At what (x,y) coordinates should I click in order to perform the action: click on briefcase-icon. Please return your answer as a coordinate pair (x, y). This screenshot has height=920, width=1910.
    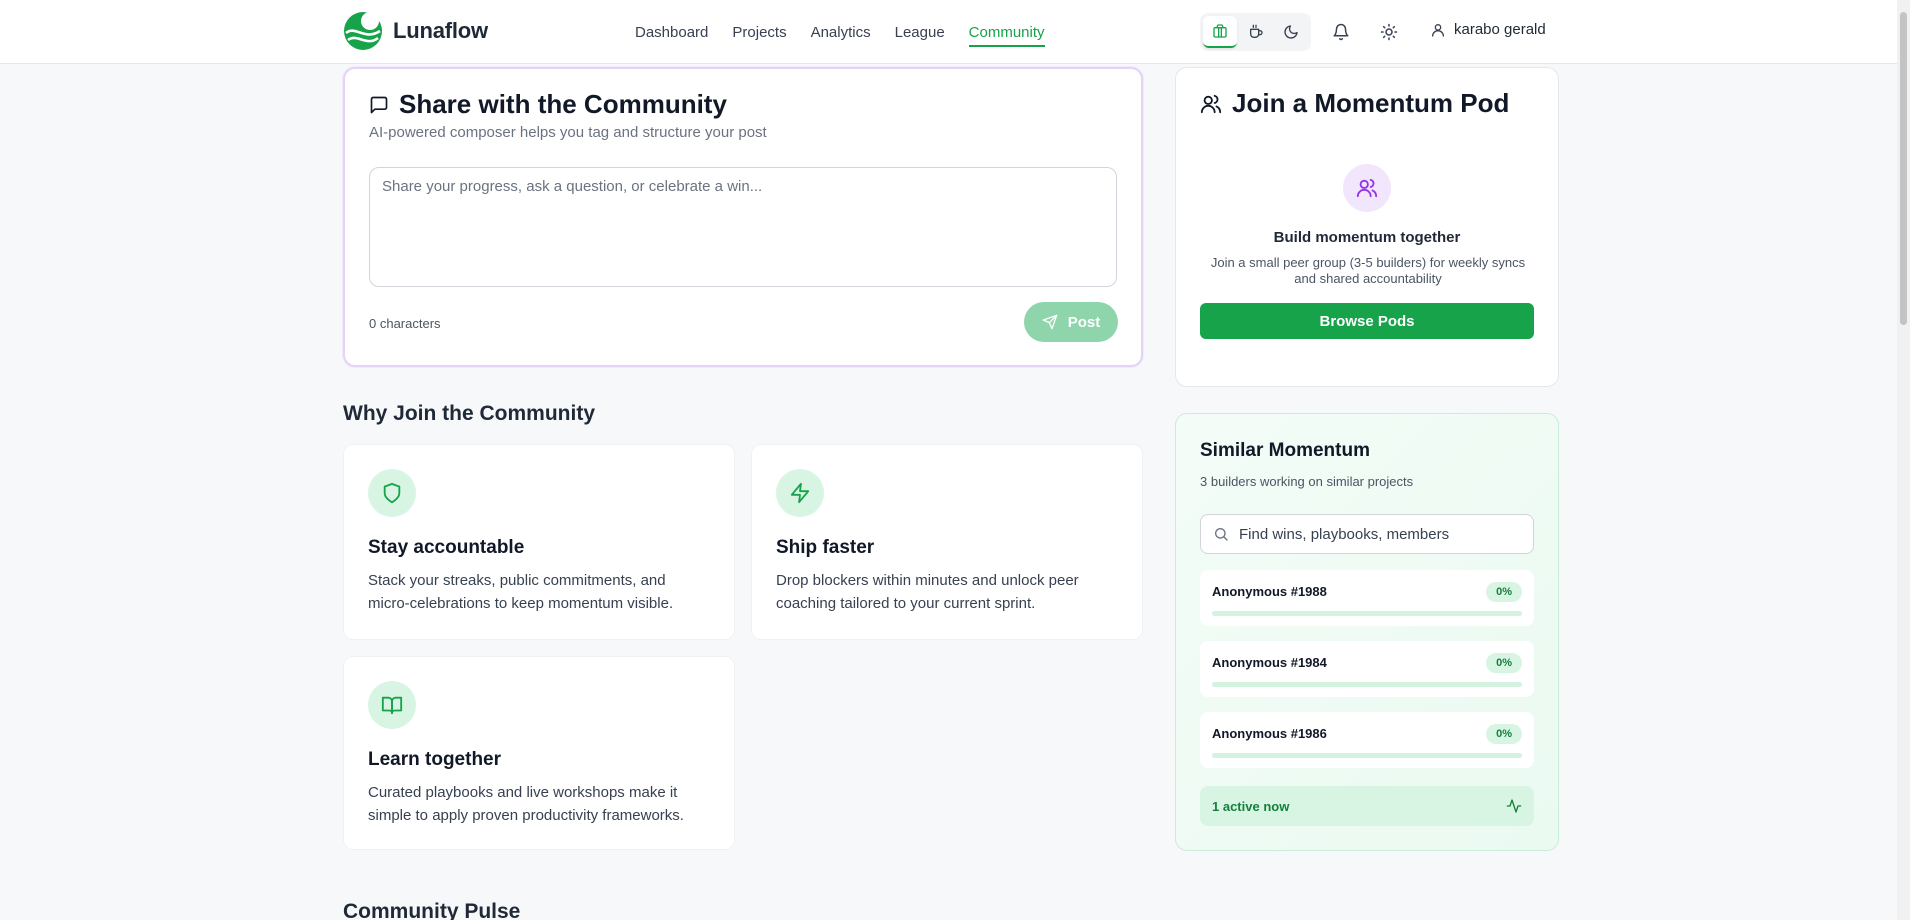
    Looking at the image, I should click on (1220, 31).